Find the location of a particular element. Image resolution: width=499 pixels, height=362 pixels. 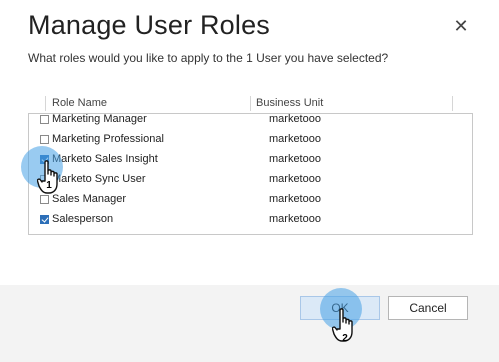

role-name: Marketo Sales Insight is located at coordinates (105, 159).